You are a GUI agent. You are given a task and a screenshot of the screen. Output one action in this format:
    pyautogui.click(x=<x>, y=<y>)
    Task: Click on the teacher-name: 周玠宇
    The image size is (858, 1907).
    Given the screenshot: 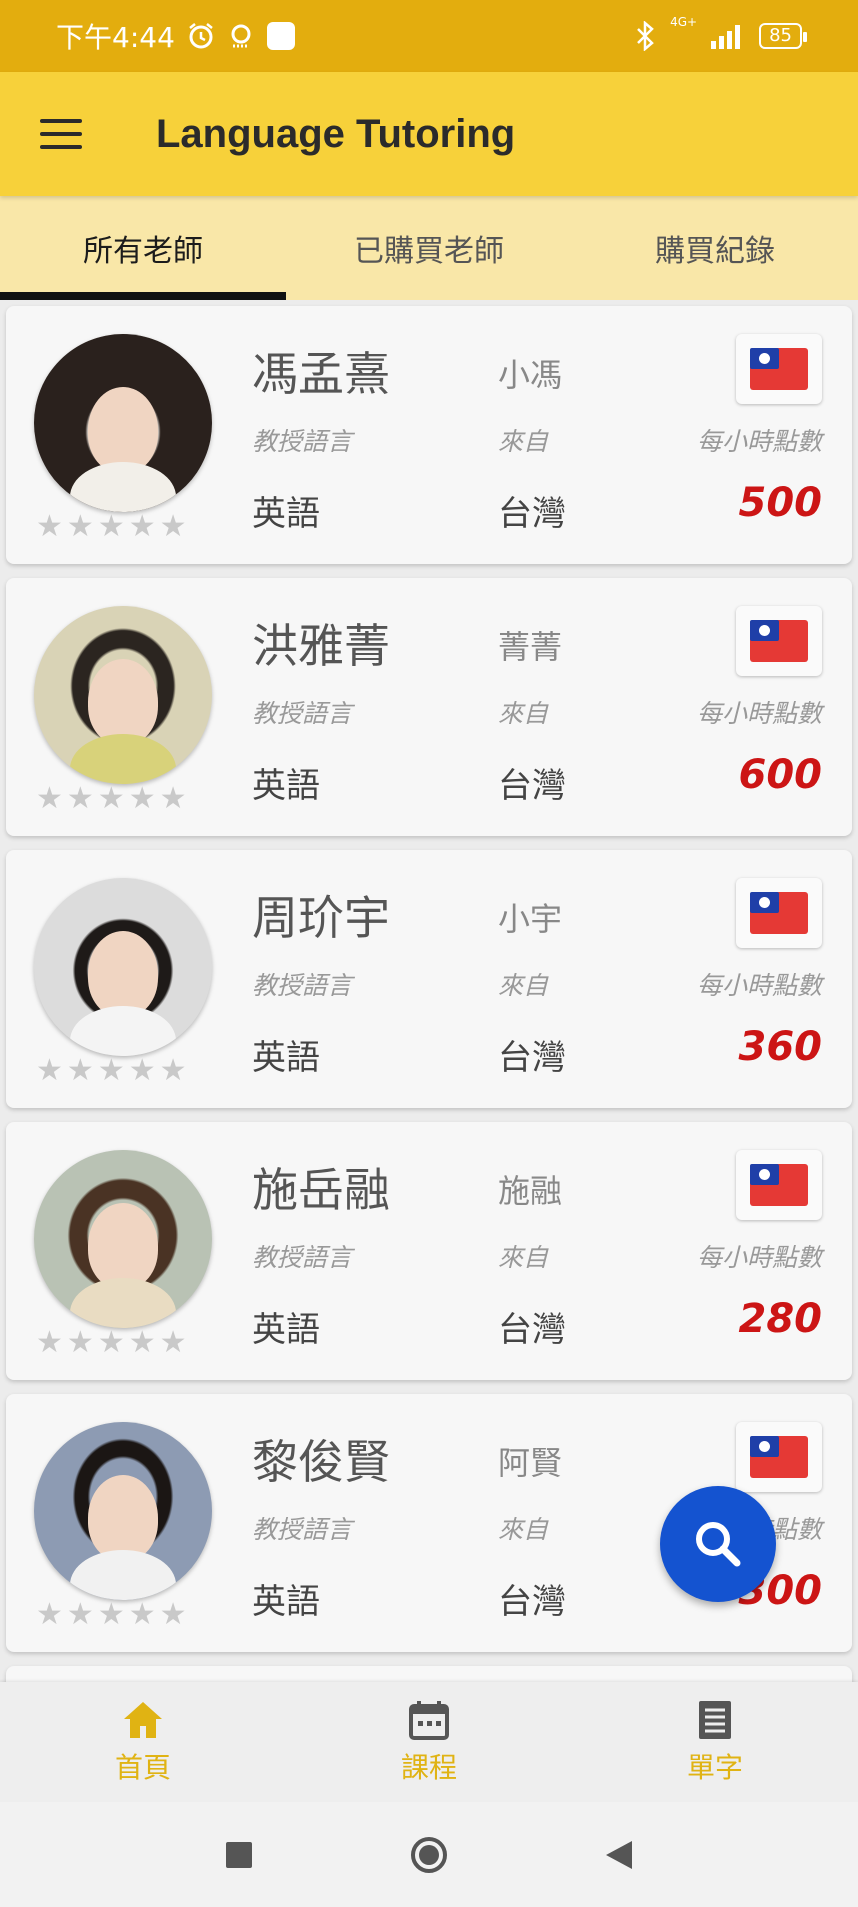 What is the action you would take?
    pyautogui.click(x=321, y=918)
    